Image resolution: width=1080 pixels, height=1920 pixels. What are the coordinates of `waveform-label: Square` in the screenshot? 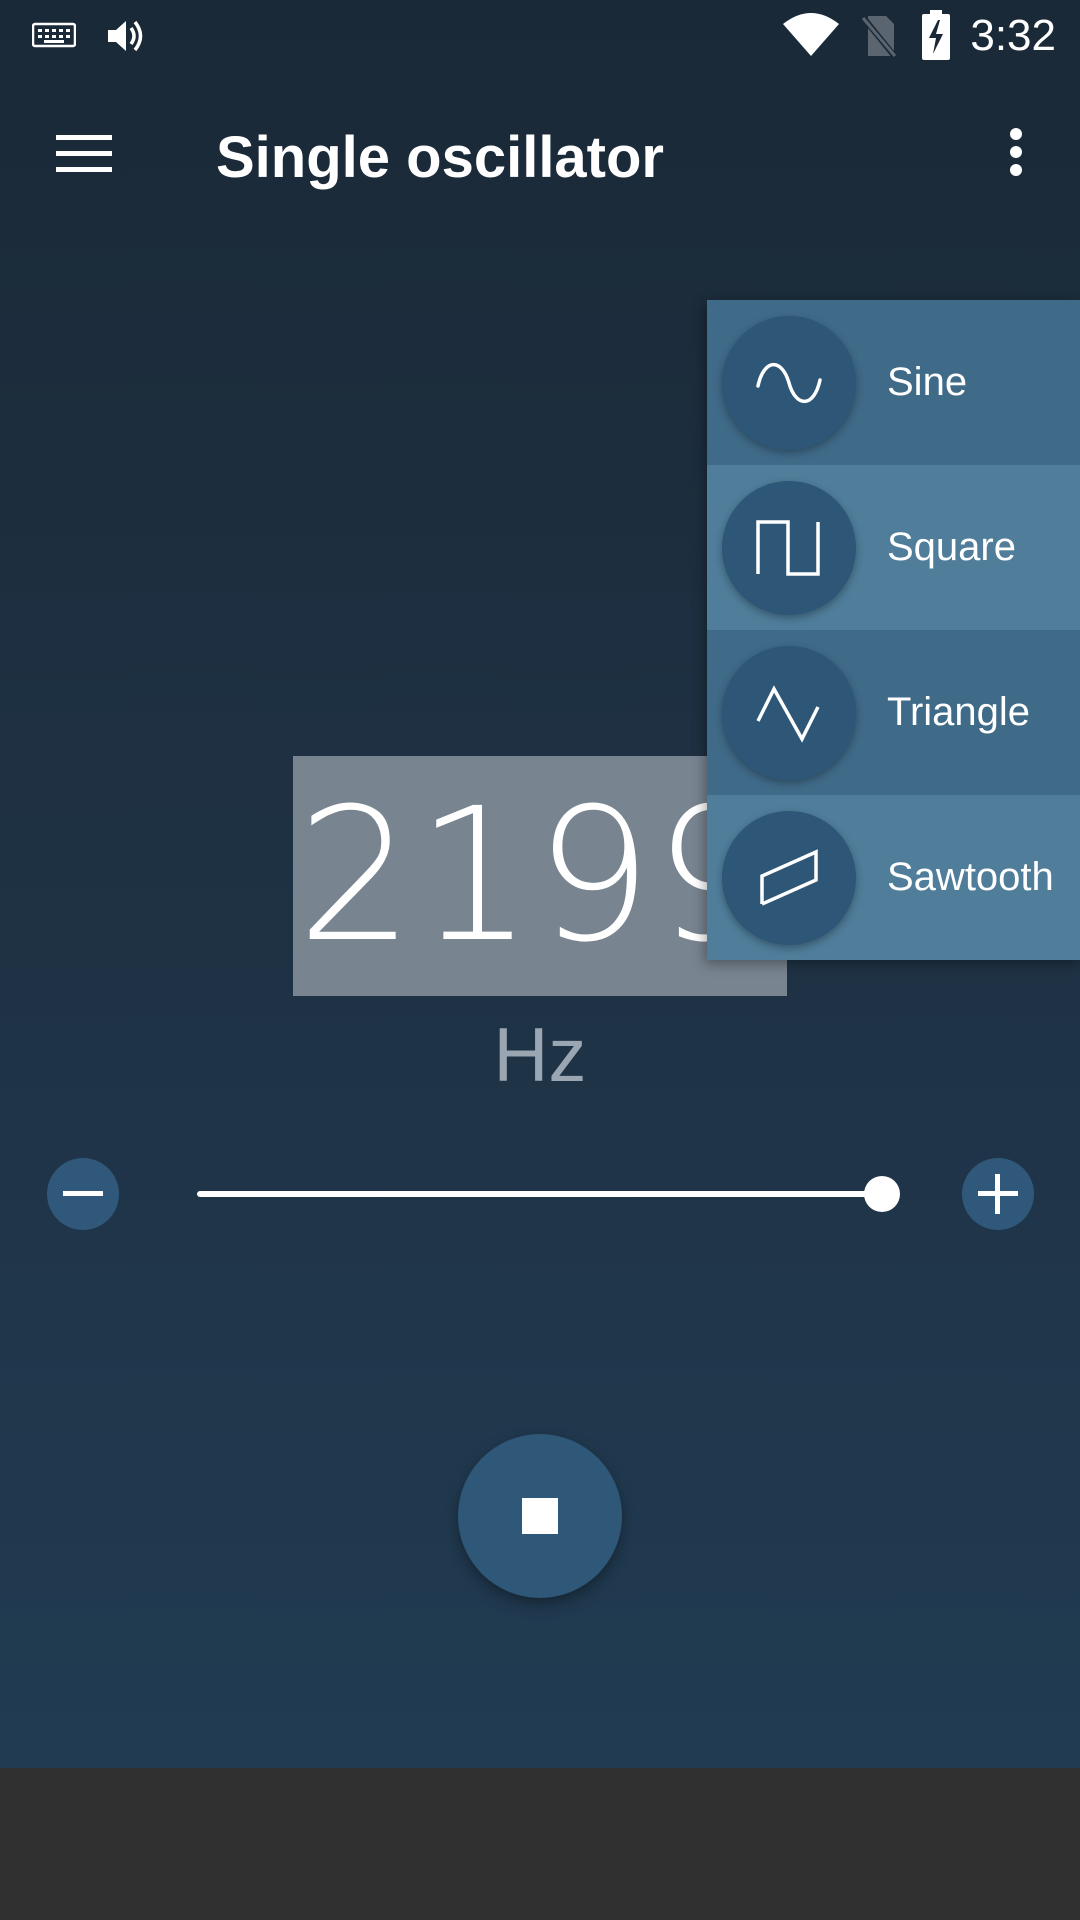 It's located at (951, 547).